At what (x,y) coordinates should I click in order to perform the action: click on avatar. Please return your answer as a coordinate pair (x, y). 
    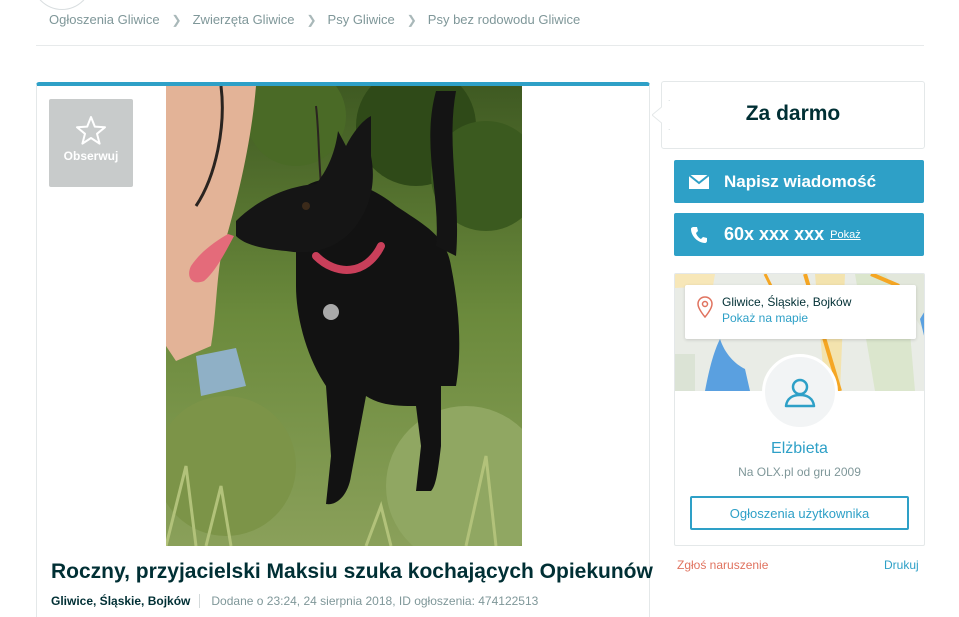
    Looking at the image, I should click on (800, 392).